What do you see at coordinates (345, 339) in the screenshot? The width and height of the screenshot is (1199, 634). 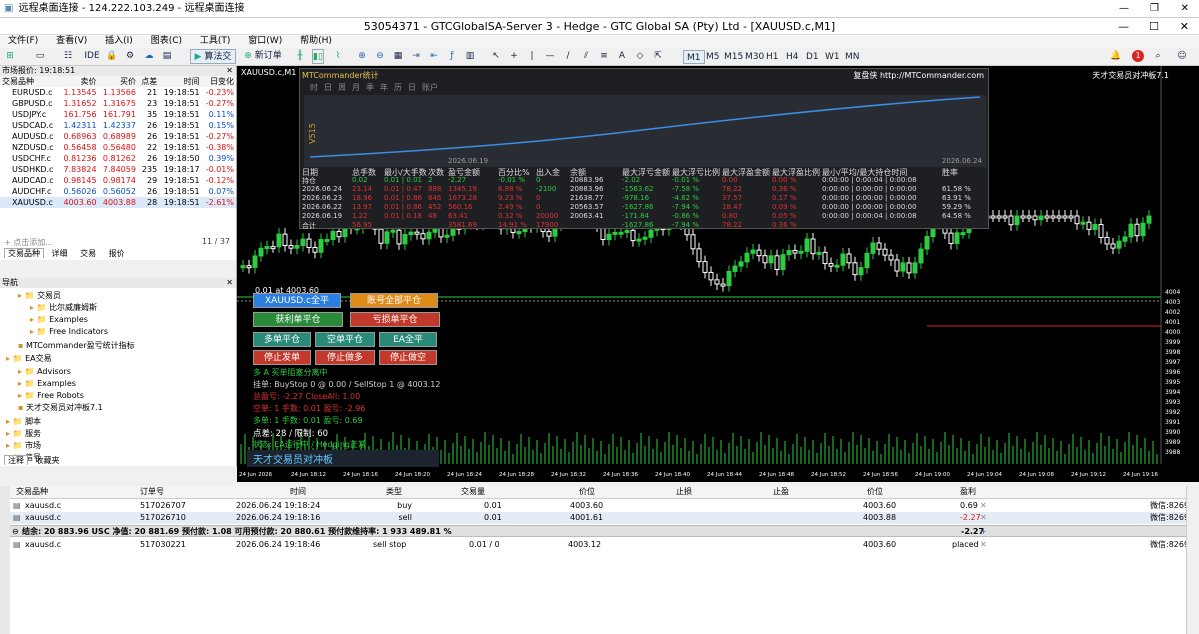 I see `panel-button: 空单平仓` at bounding box center [345, 339].